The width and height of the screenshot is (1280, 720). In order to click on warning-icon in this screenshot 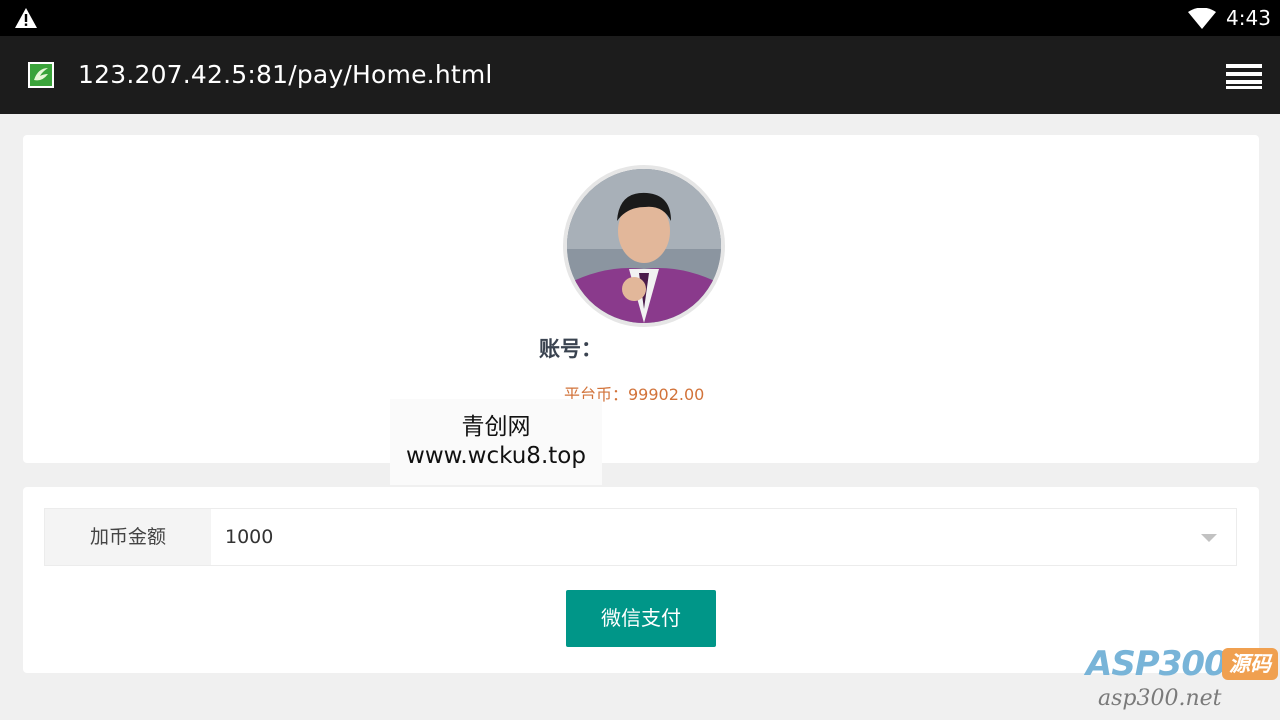, I will do `click(26, 20)`.